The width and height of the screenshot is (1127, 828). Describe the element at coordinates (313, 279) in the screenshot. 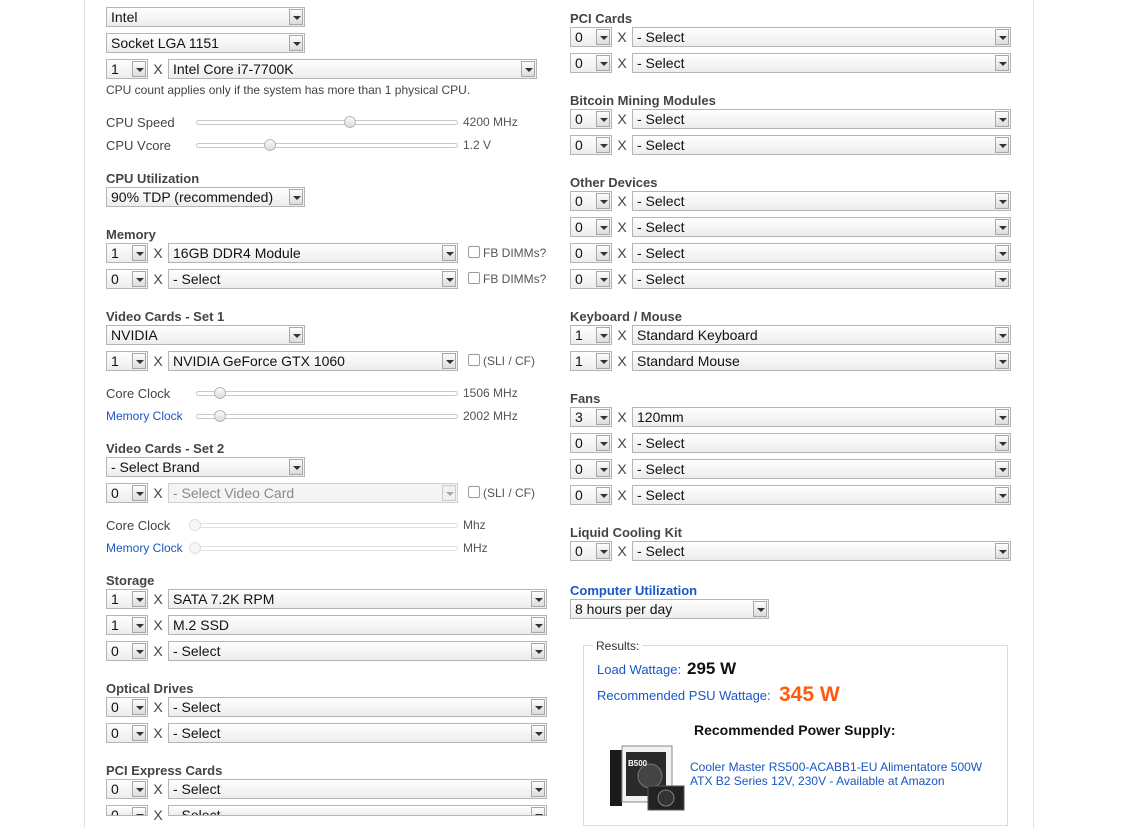

I see `memory-2-module-select: - Select` at that location.